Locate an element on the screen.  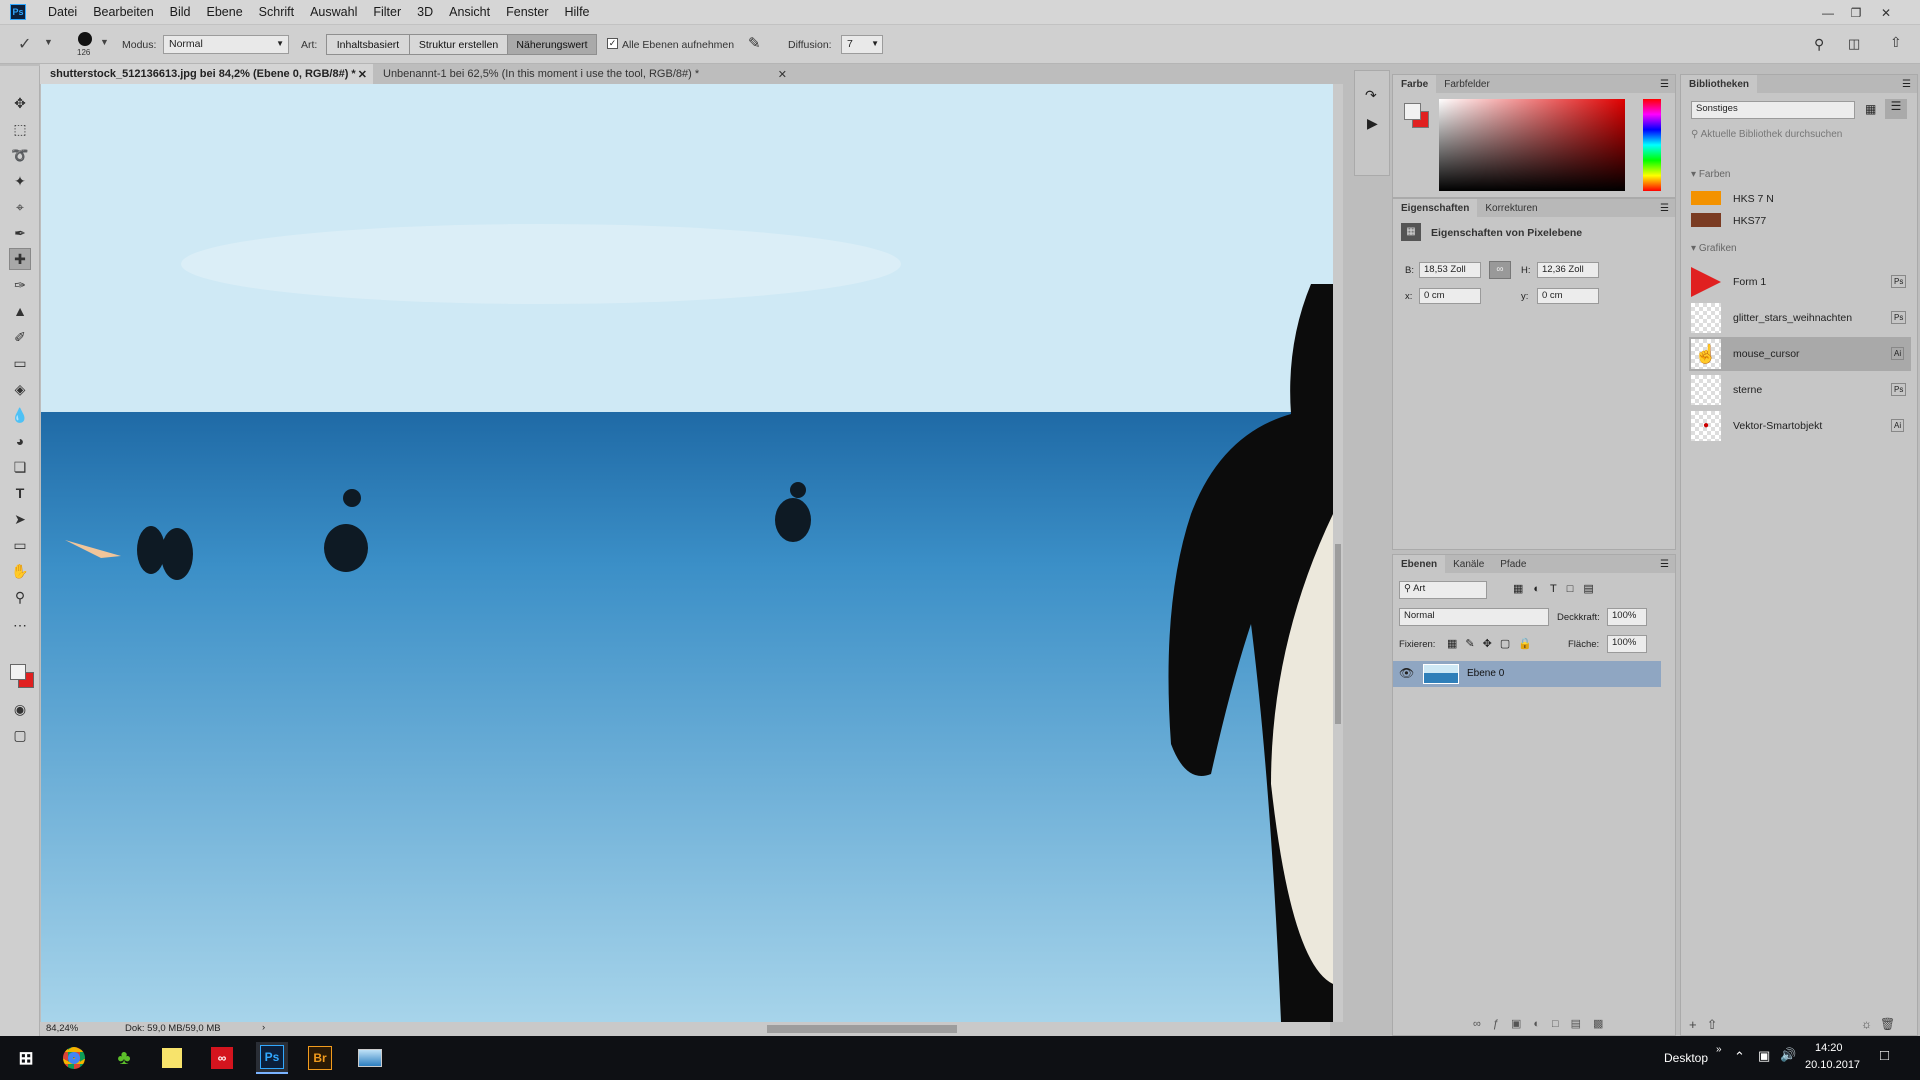
graphic-item: ● Vektor-Smartobjekt Ai is located at coordinates (1800, 426).